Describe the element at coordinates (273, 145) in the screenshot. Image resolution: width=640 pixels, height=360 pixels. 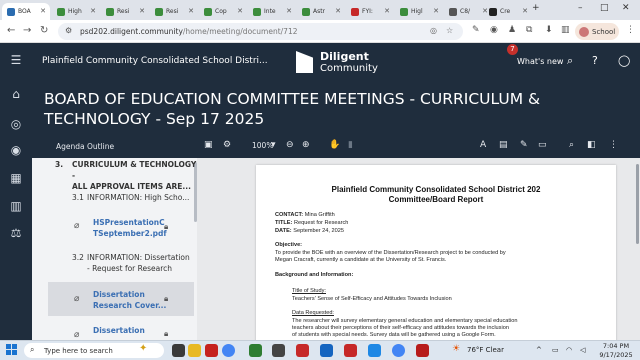
I see `chevron-down-icon: ▾` at that location.